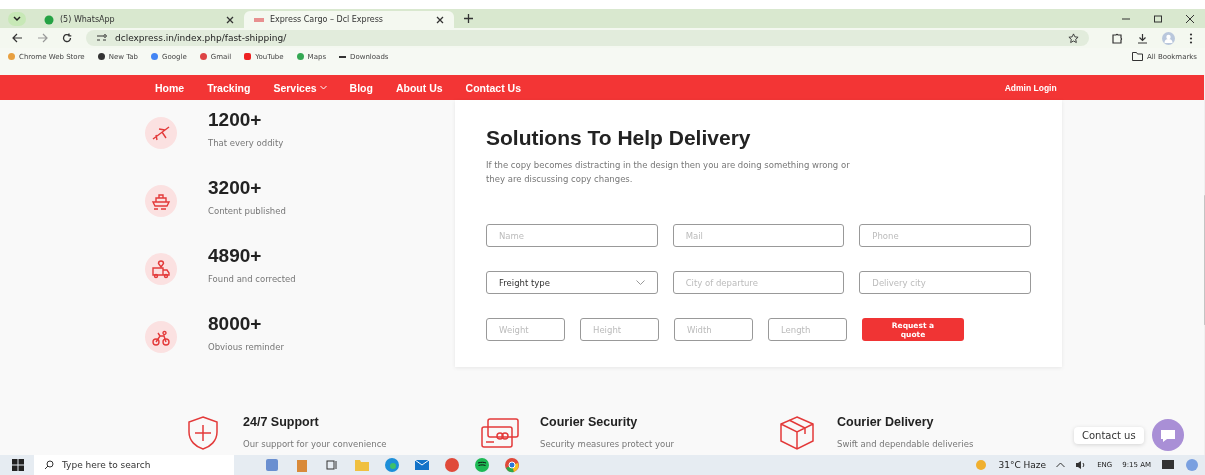  I want to click on plane-icon, so click(161, 133).